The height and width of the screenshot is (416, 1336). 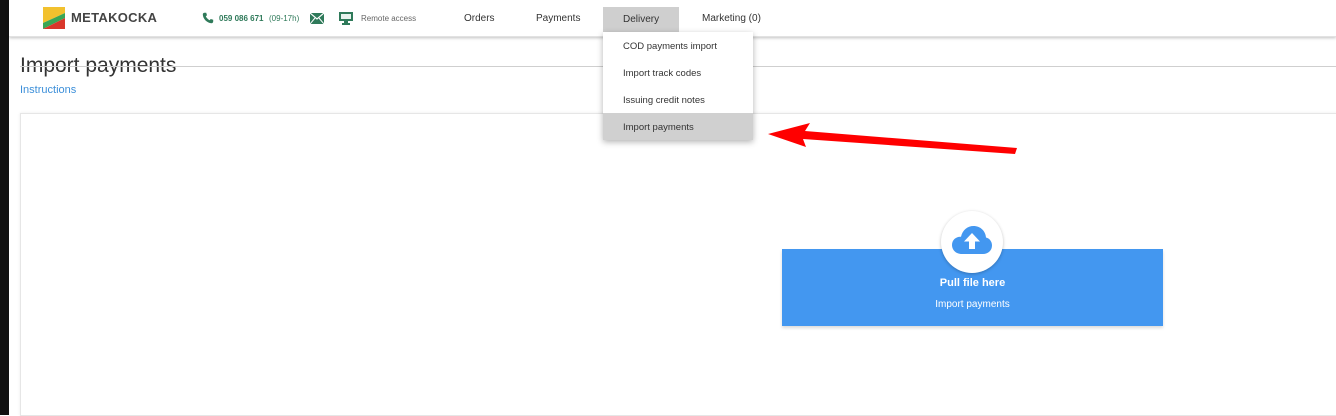 I want to click on menu-item-import-track-codes: Import track codes, so click(x=678, y=72).